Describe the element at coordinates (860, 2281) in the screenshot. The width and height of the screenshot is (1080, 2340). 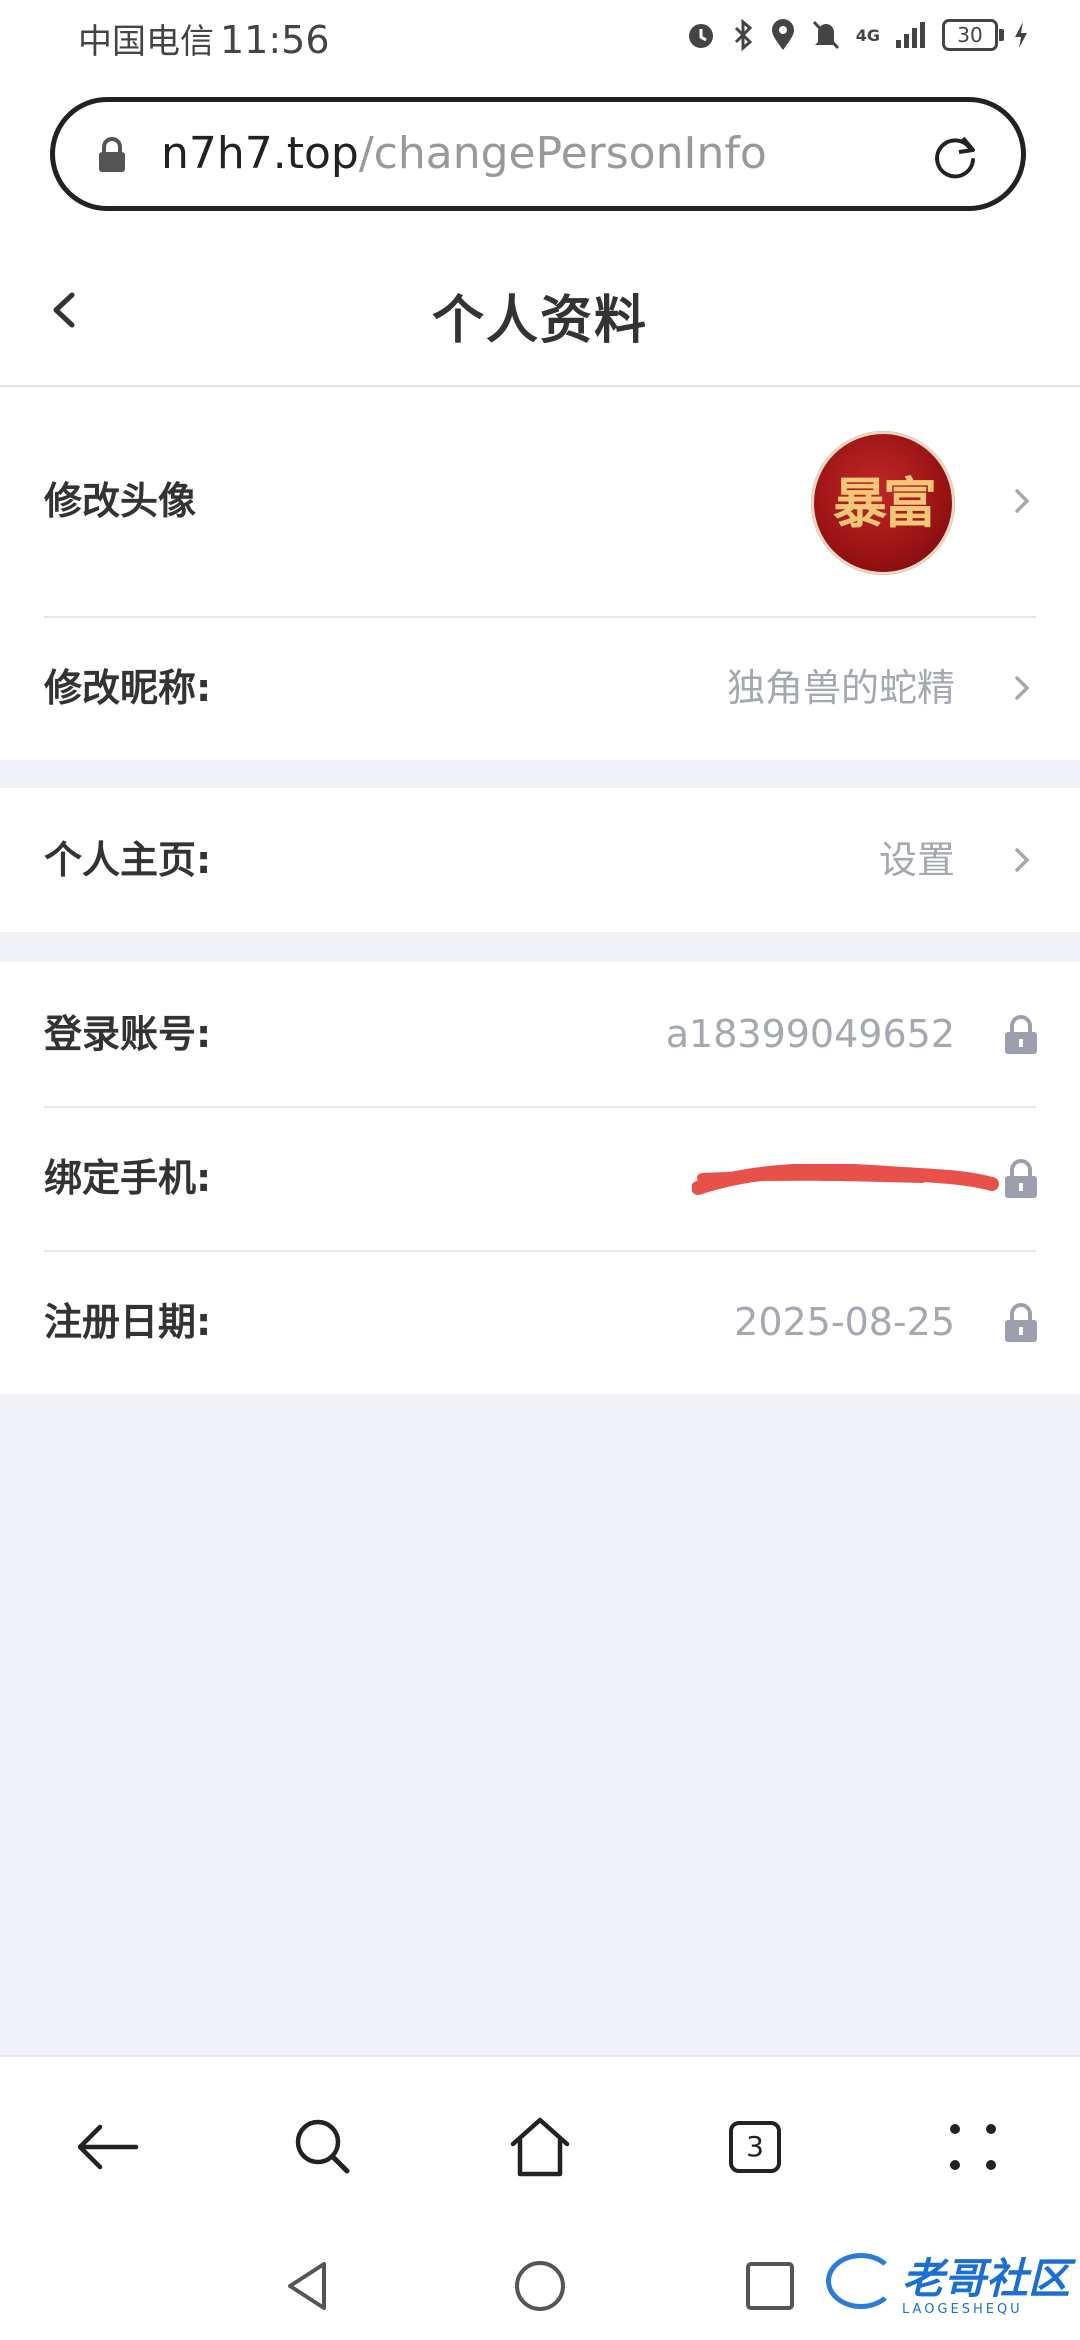
I see `dragon-logo-icon` at that location.